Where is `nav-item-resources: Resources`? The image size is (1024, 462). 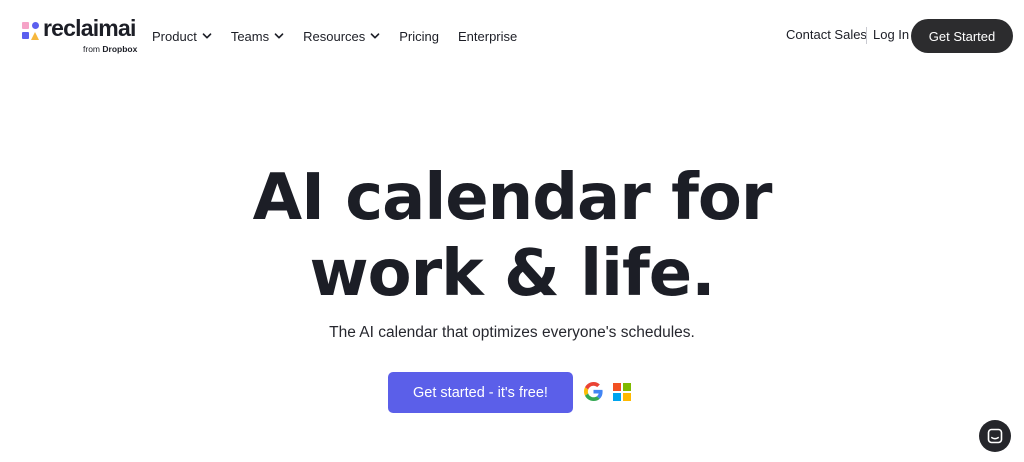
nav-item-resources: Resources is located at coordinates (341, 36).